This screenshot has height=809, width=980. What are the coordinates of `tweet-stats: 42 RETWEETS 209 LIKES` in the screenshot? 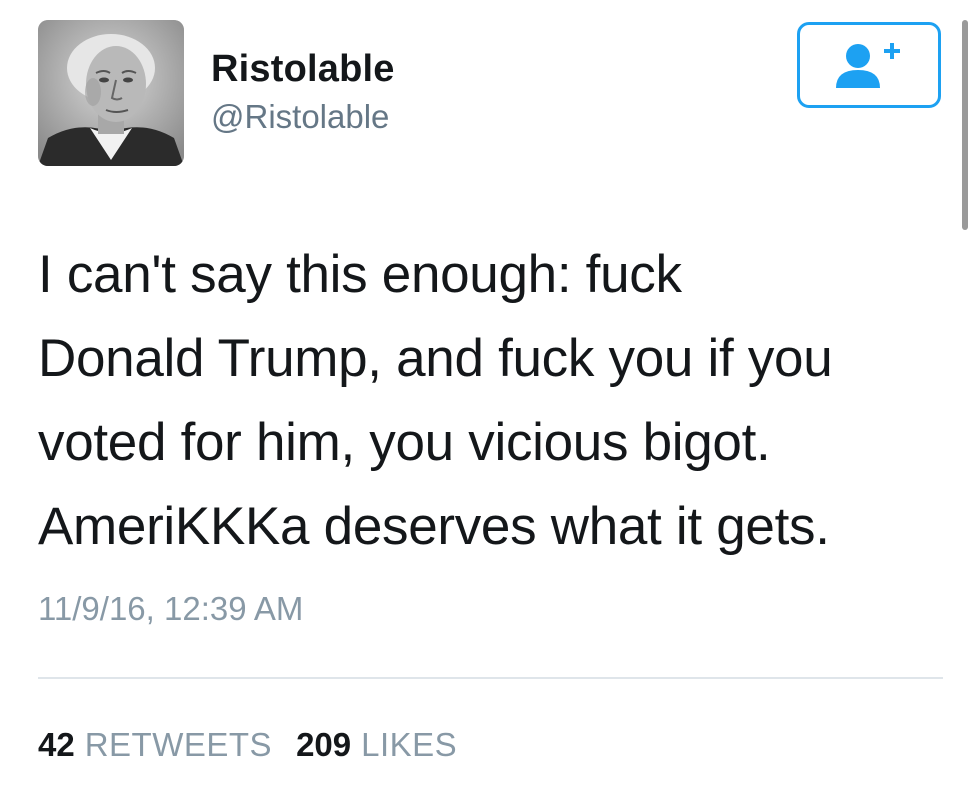 It's located at (254, 745).